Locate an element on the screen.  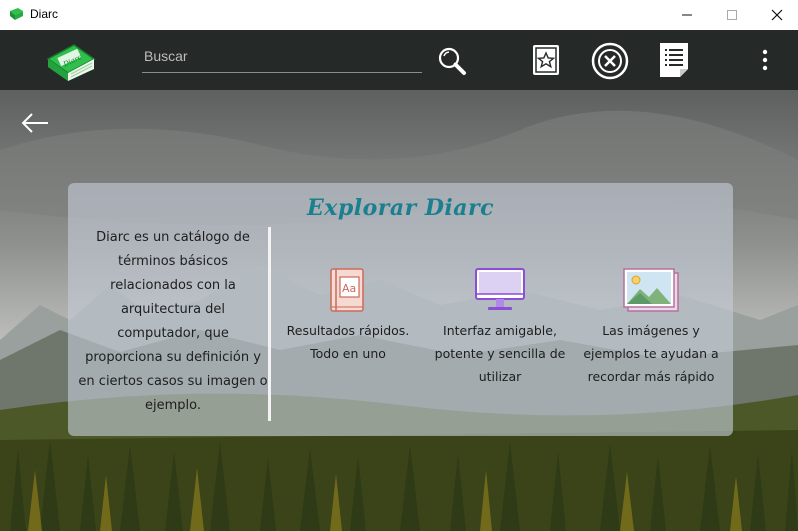
back-arrow-icon is located at coordinates (35, 123).